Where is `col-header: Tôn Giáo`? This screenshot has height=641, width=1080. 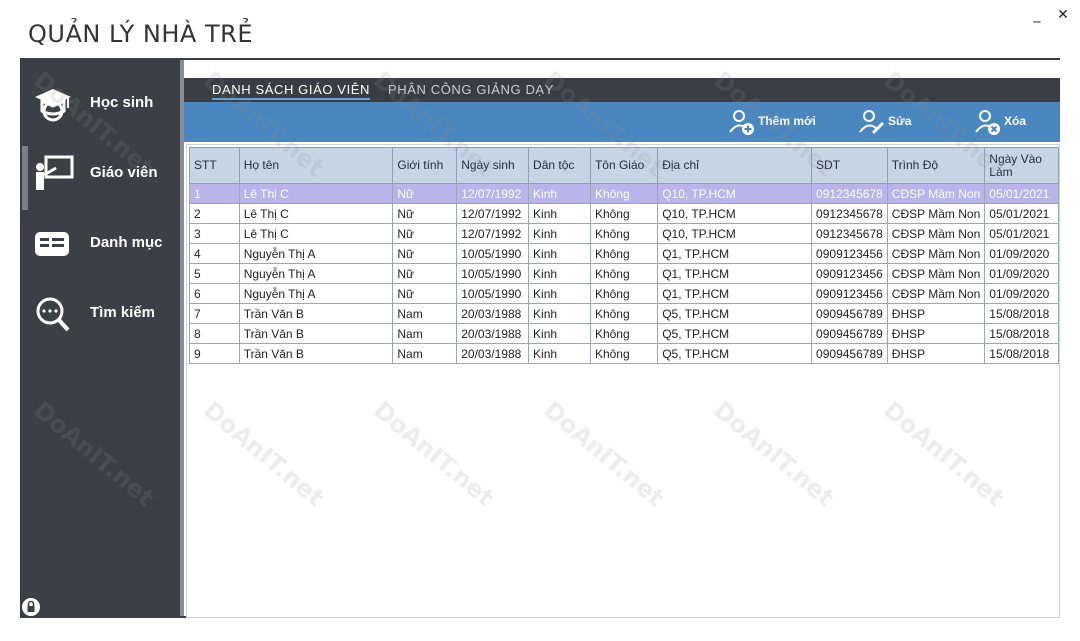 col-header: Tôn Giáo is located at coordinates (624, 165).